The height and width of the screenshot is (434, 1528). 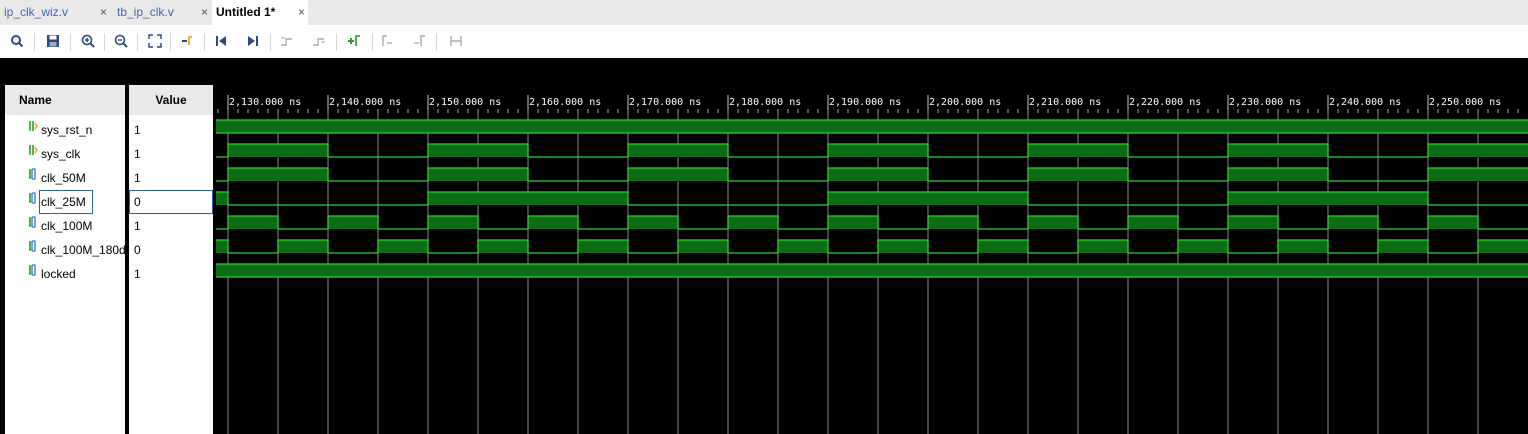 I want to click on tab-label: Untitled 1*, so click(x=246, y=12).